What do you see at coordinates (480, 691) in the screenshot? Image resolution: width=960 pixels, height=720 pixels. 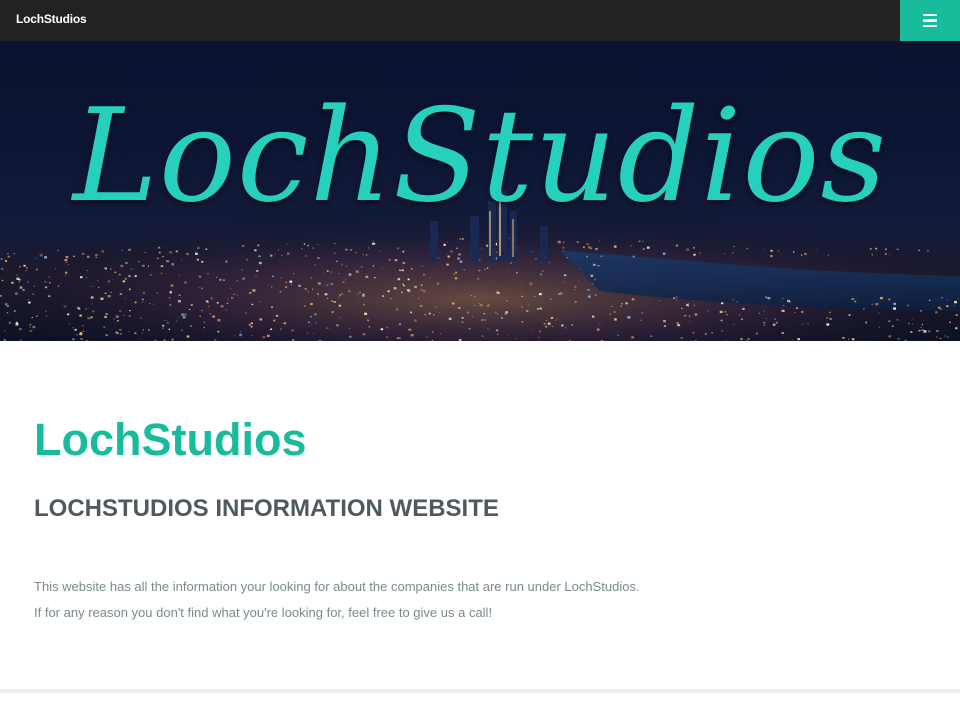 I see `section-divider` at bounding box center [480, 691].